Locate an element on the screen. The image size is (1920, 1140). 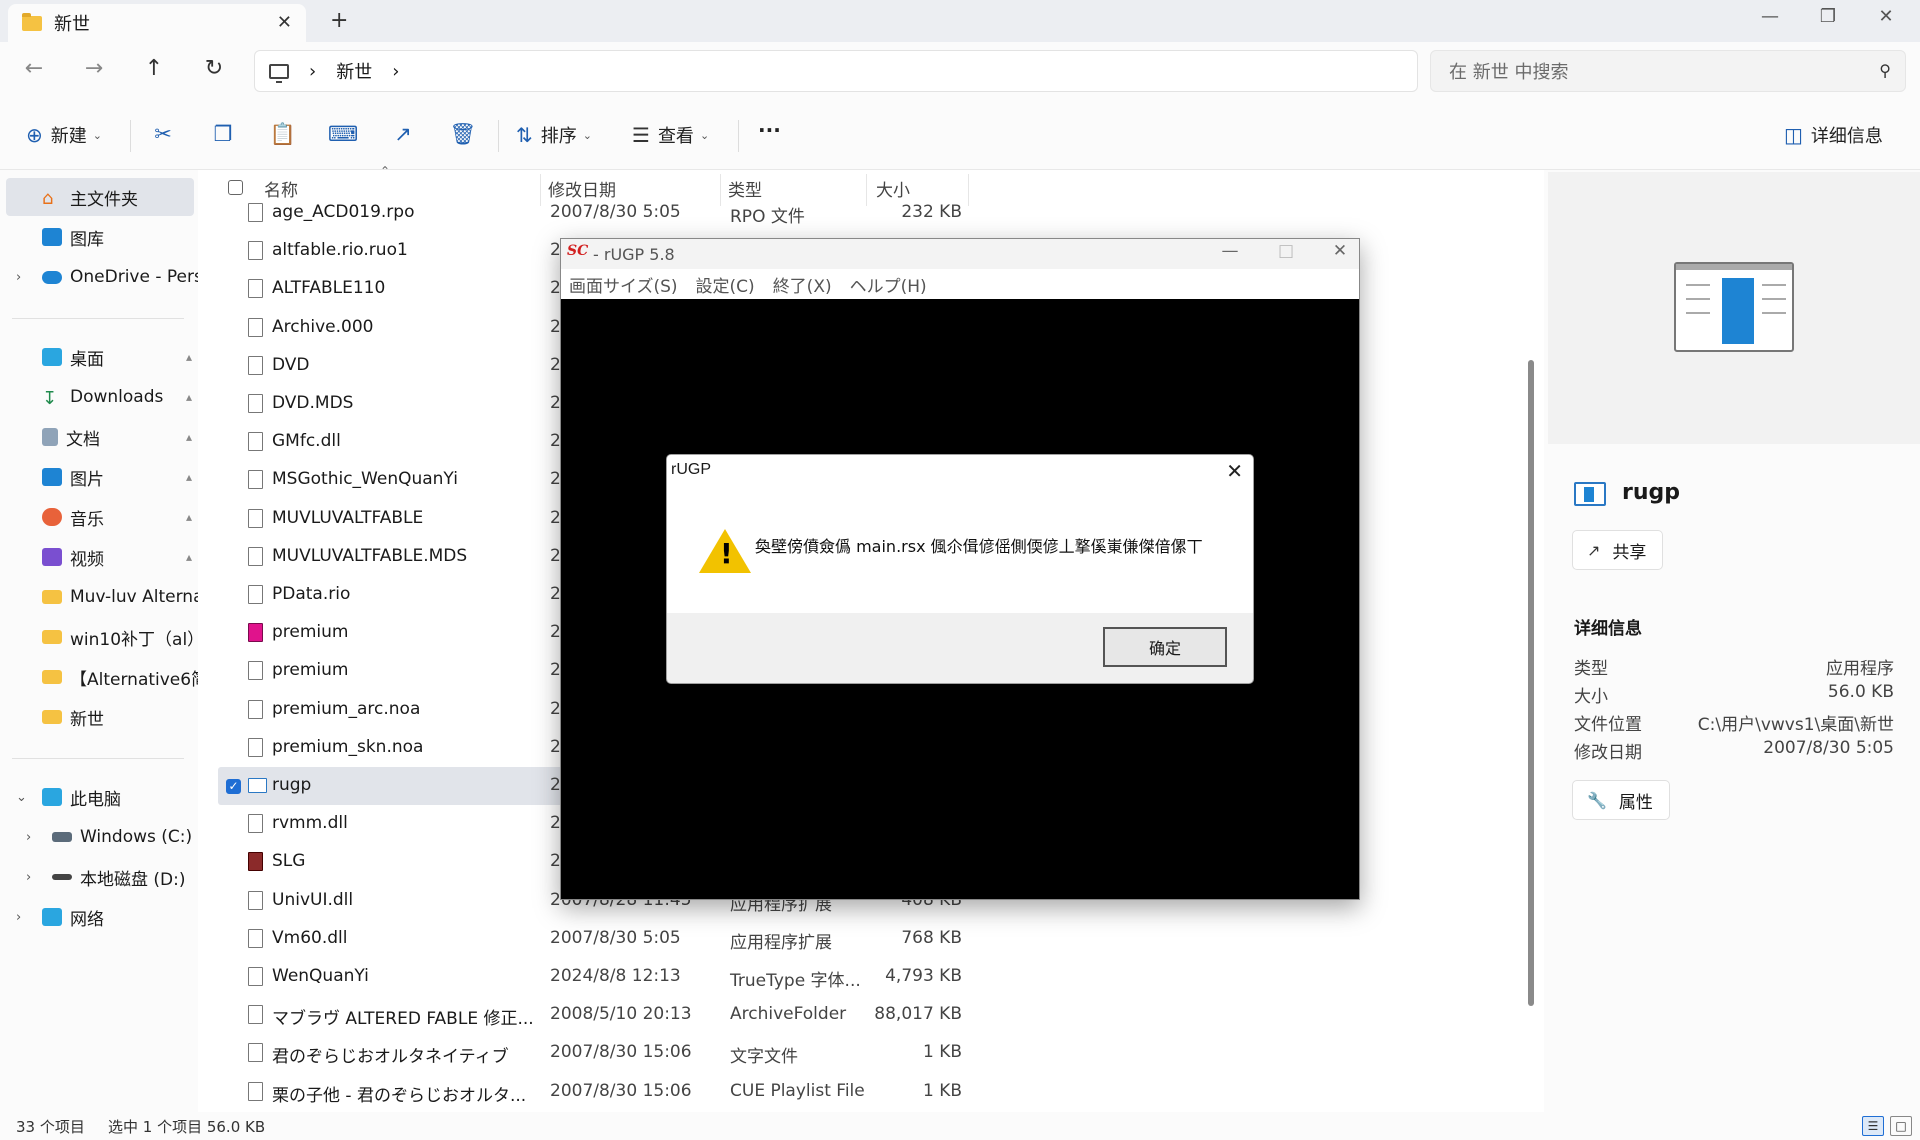
tiles-view-icon: □ is located at coordinates (1901, 1126).